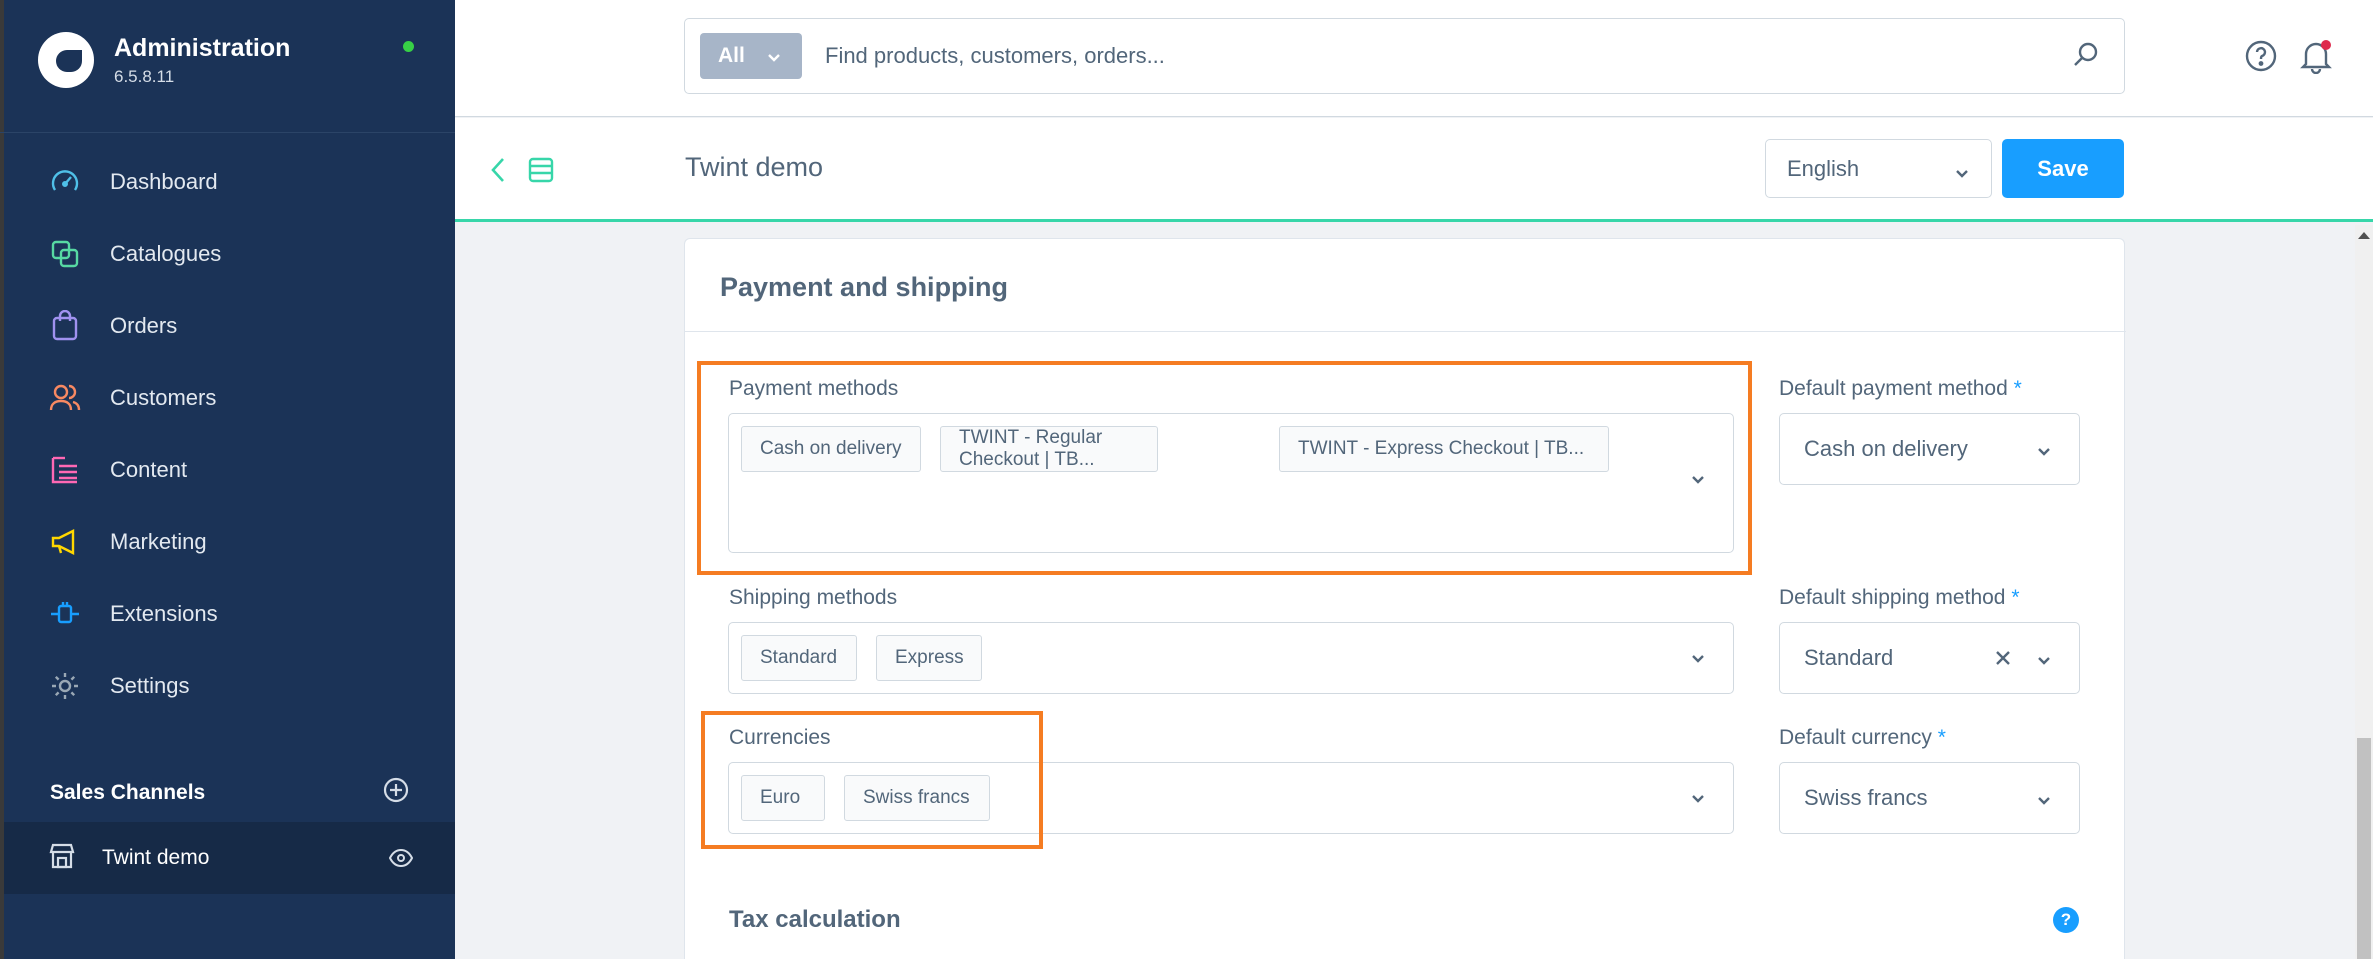 The image size is (2373, 959). Describe the element at coordinates (2364, 235) in the screenshot. I see `scroll-up-arrow-icon` at that location.